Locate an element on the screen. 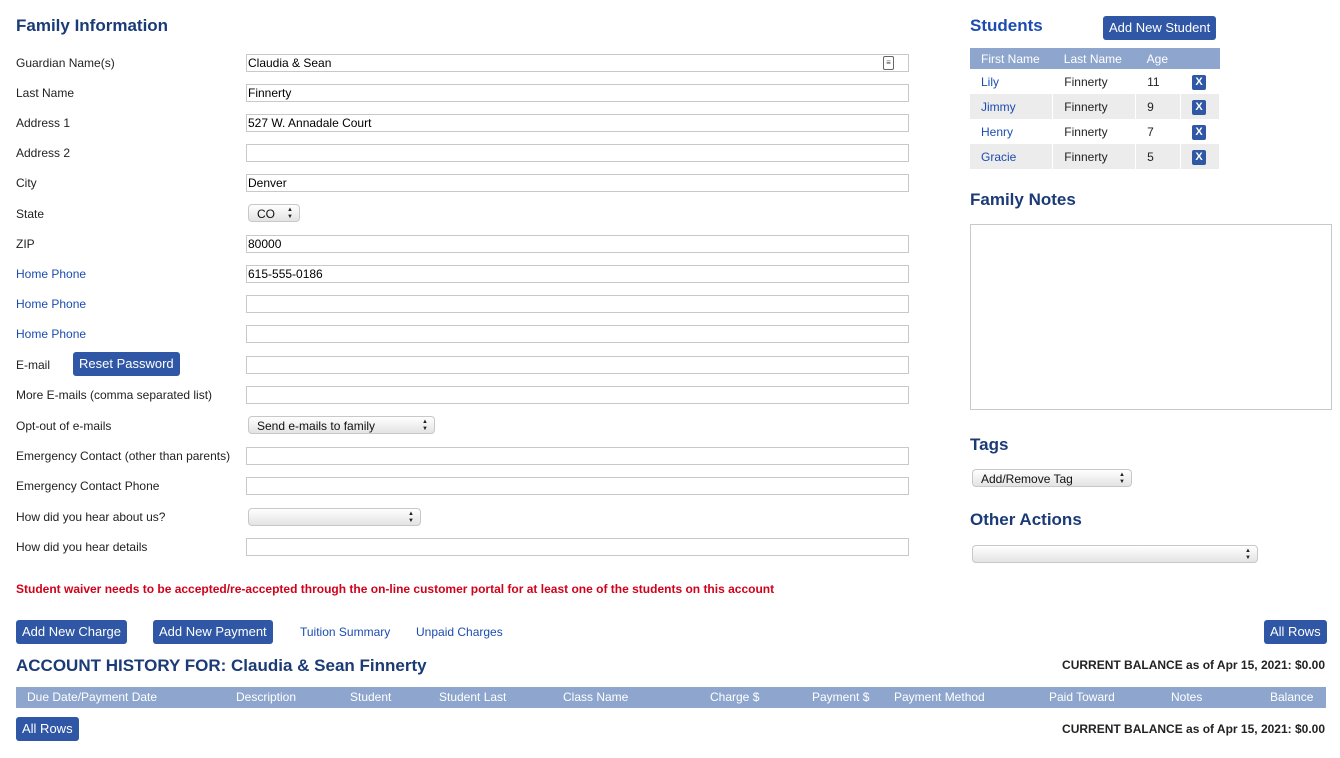 This screenshot has width=1340, height=758. label-last-name: Last Name is located at coordinates (45, 93).